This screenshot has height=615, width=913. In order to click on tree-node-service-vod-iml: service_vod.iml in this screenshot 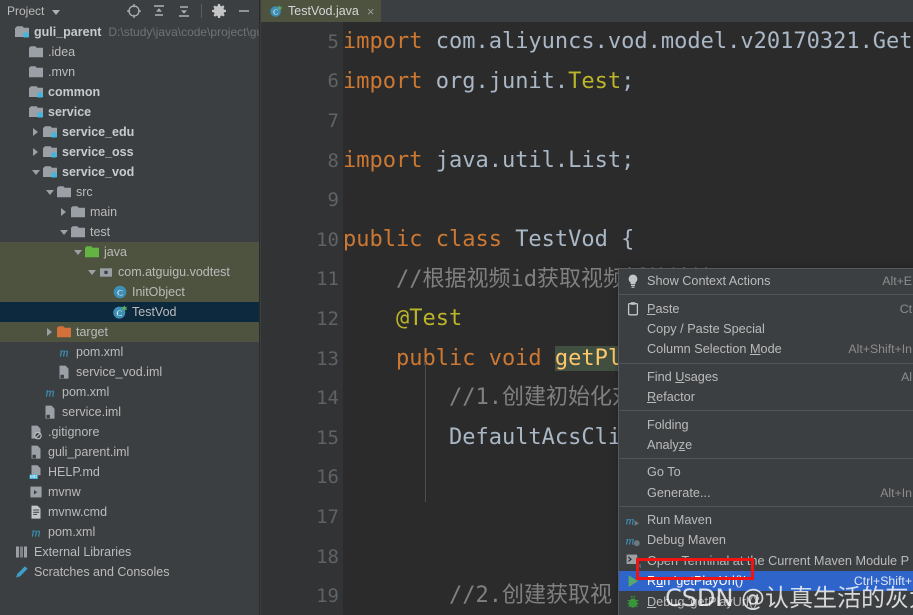, I will do `click(129, 372)`.